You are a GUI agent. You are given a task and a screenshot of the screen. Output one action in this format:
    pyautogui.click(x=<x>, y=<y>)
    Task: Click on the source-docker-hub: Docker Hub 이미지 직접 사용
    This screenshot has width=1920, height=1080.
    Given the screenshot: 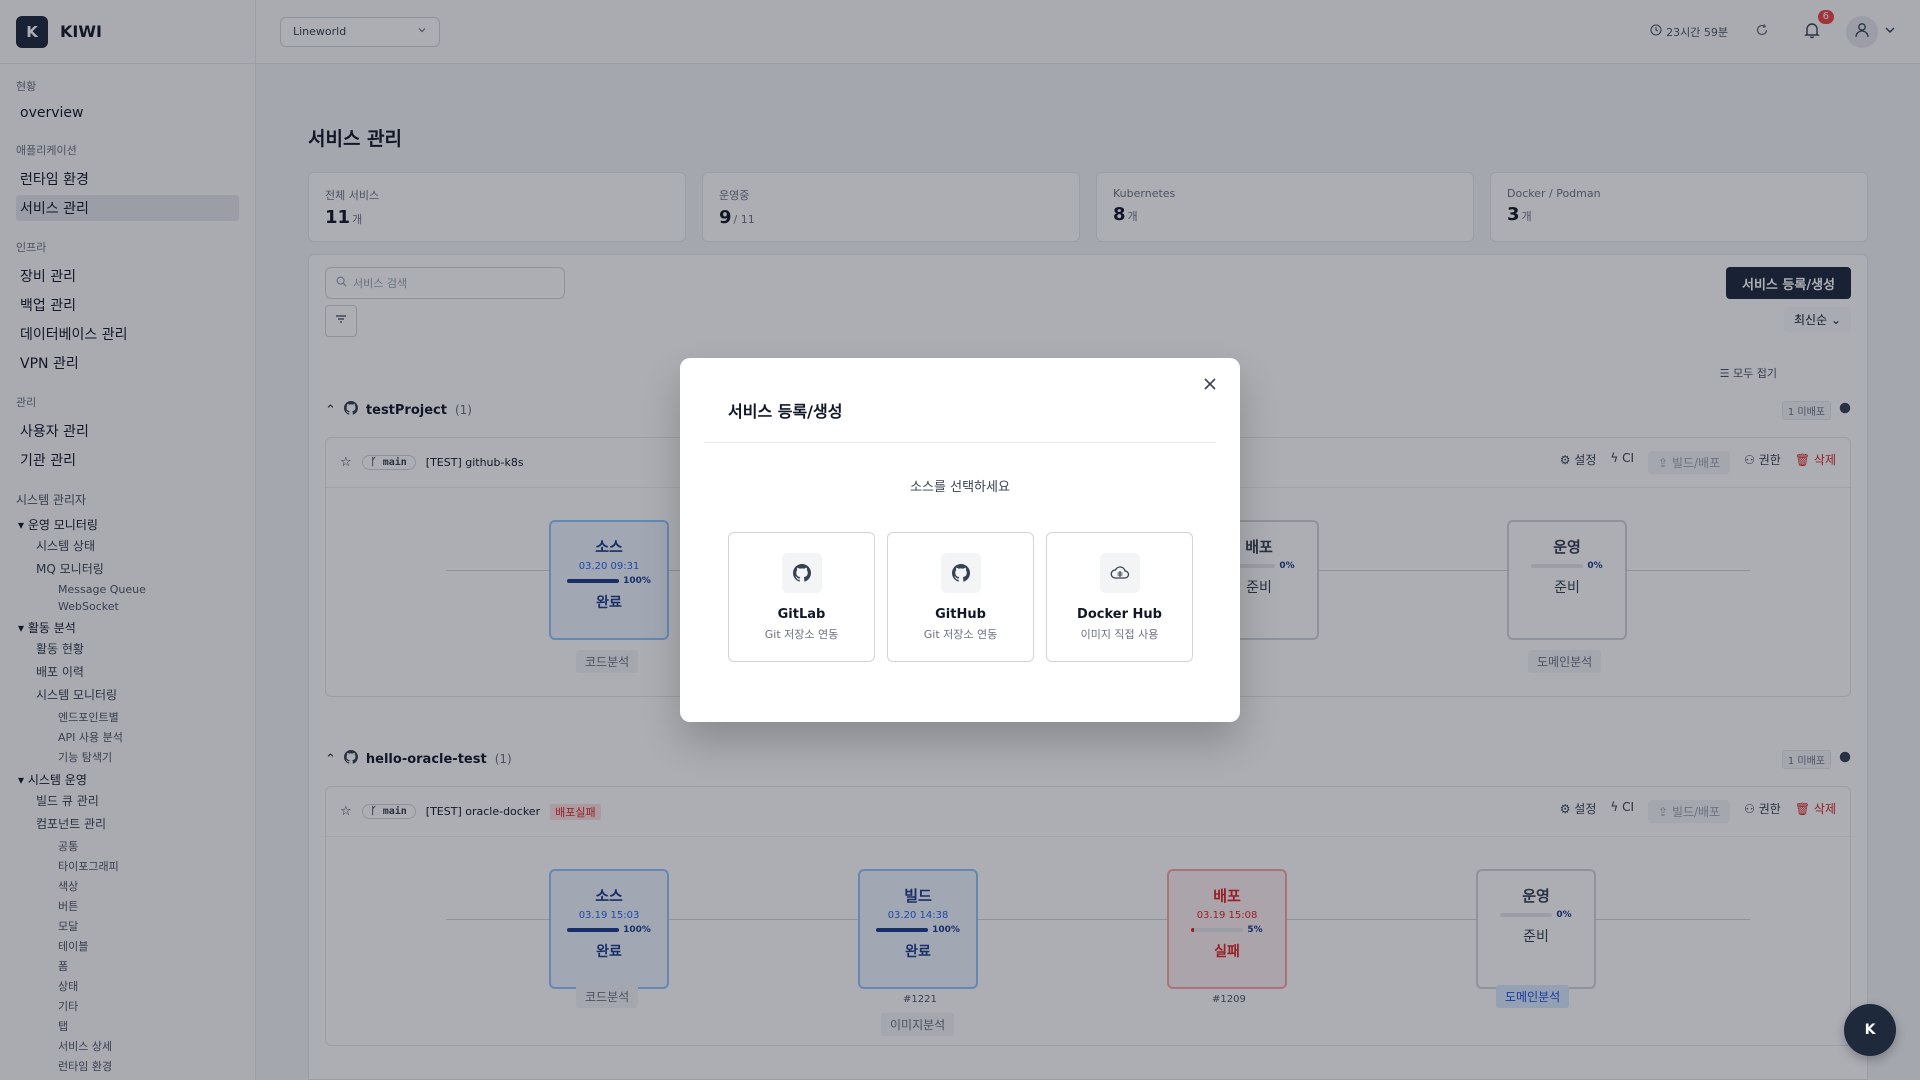 What is the action you would take?
    pyautogui.click(x=1119, y=597)
    